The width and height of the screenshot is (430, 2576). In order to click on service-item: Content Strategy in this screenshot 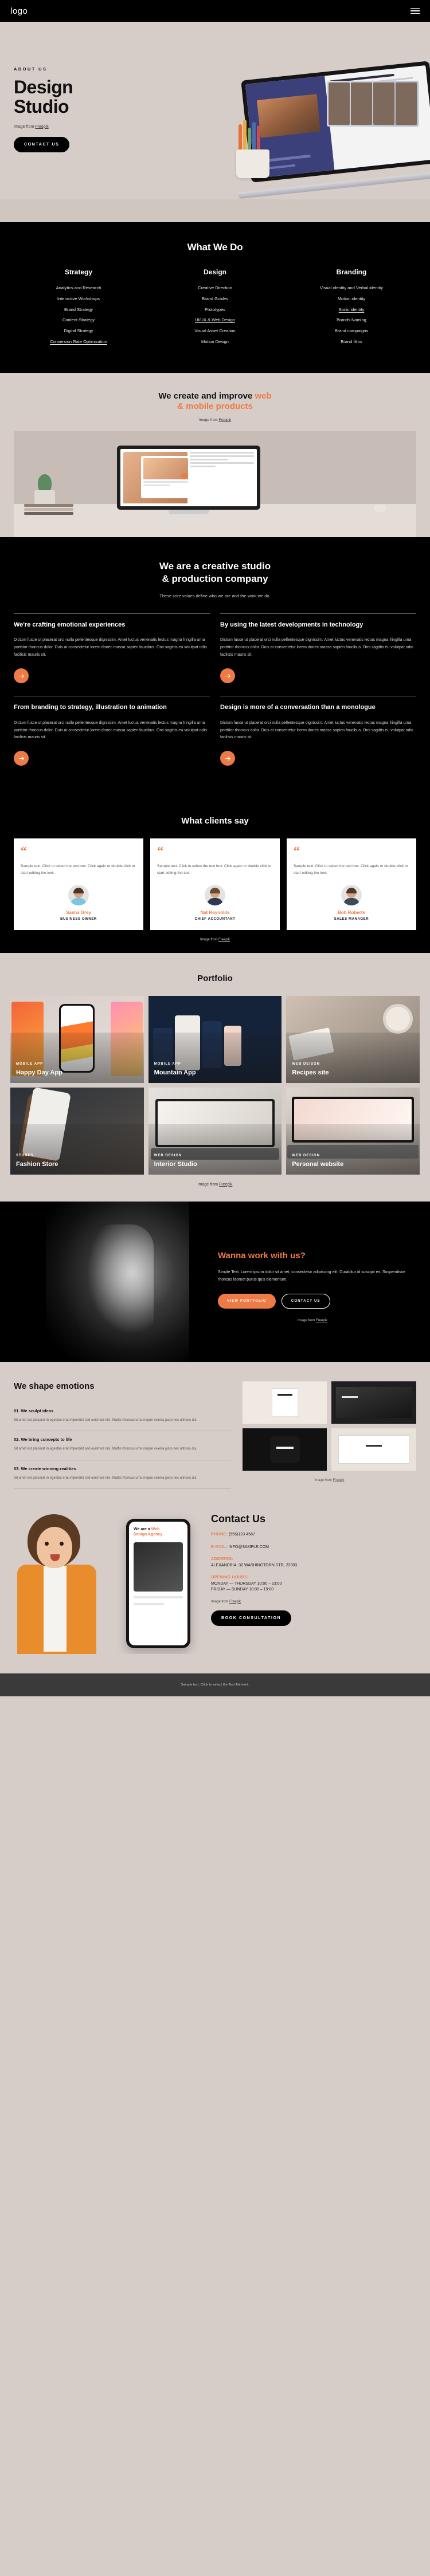, I will do `click(78, 320)`.